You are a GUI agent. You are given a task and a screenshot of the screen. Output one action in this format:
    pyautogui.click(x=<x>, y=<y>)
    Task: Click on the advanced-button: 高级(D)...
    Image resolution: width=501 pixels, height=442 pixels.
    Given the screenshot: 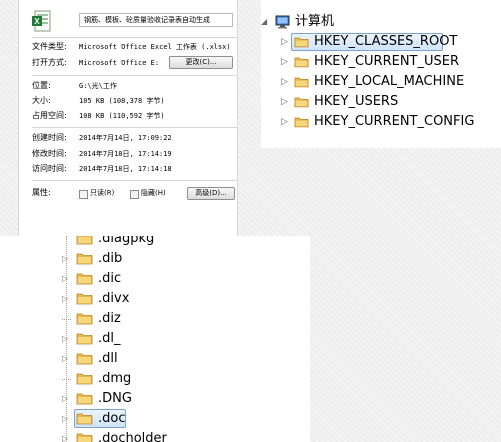 What is the action you would take?
    pyautogui.click(x=211, y=193)
    